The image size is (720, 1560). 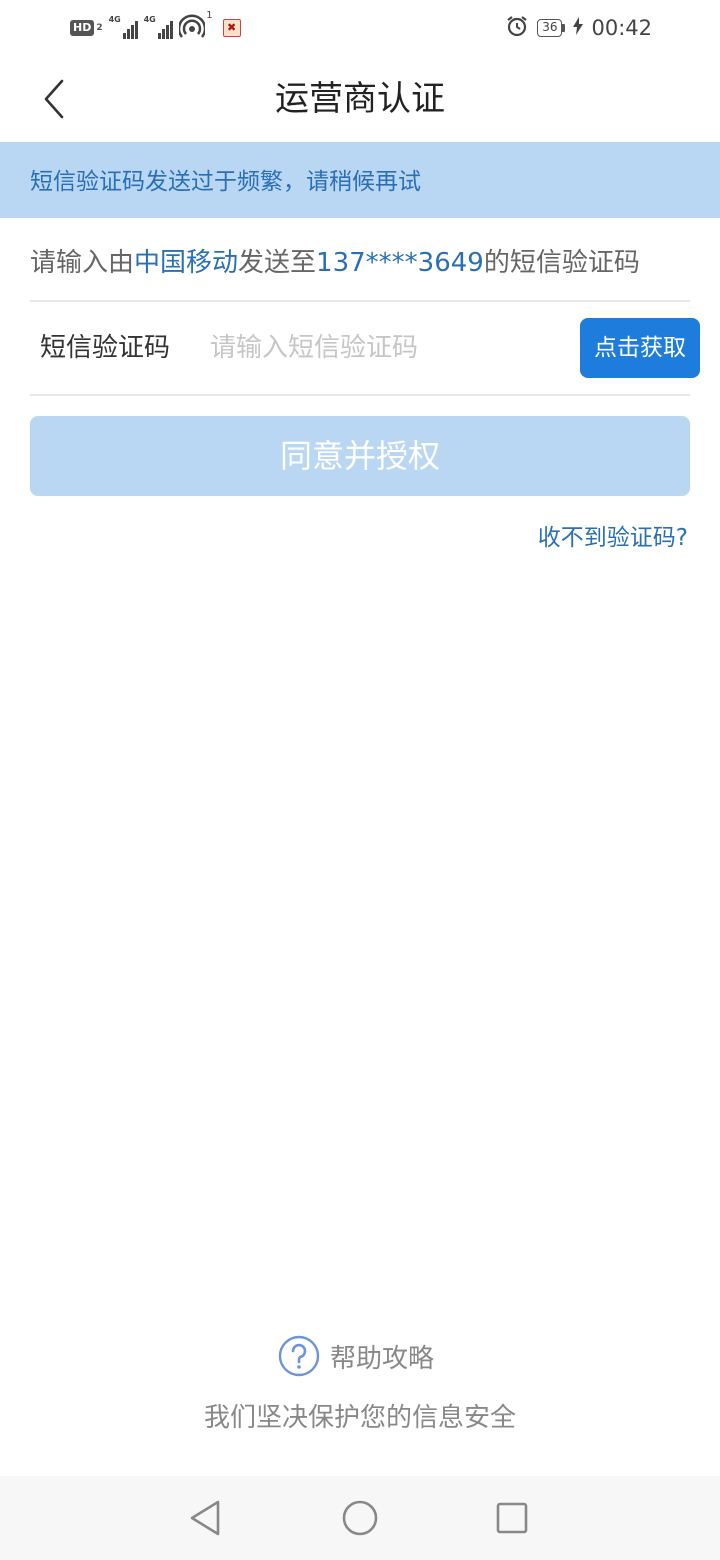 I want to click on signal-sim2-icon: 4G, so click(x=158, y=27).